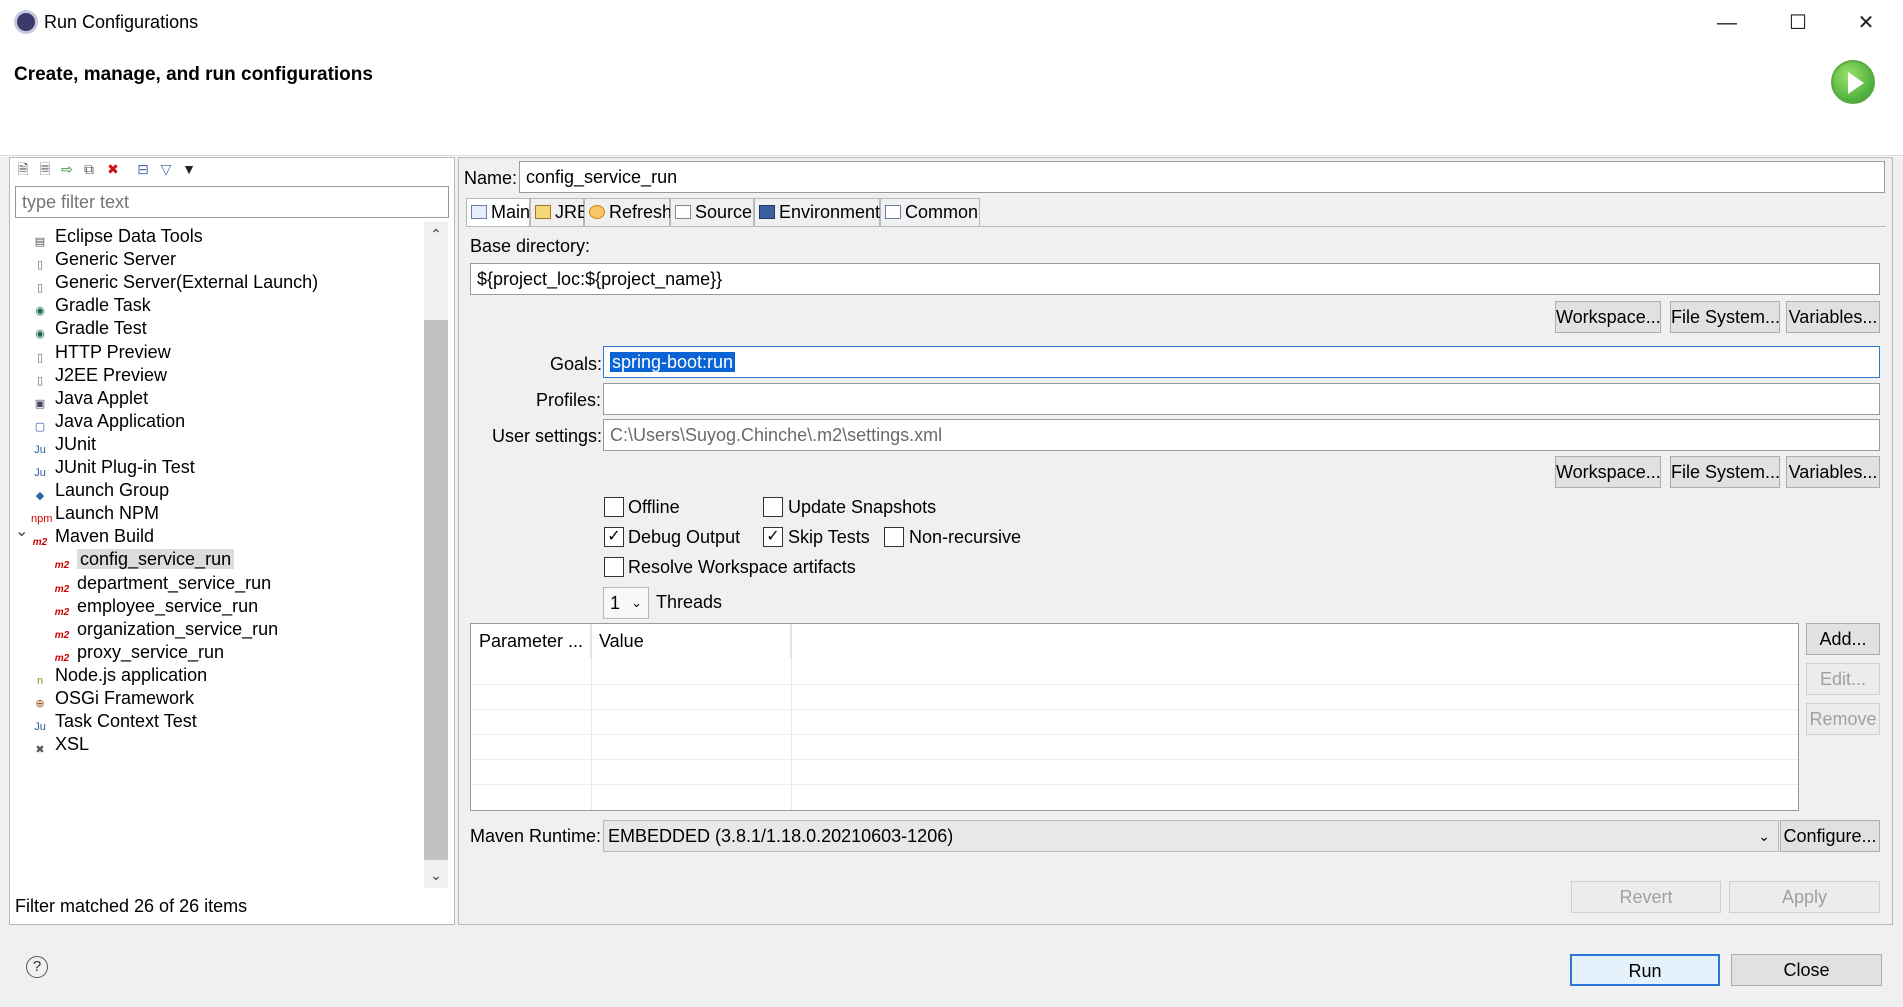 Image resolution: width=1903 pixels, height=1007 pixels. Describe the element at coordinates (1843, 719) in the screenshot. I see `remove-parameter-button: Remove` at that location.